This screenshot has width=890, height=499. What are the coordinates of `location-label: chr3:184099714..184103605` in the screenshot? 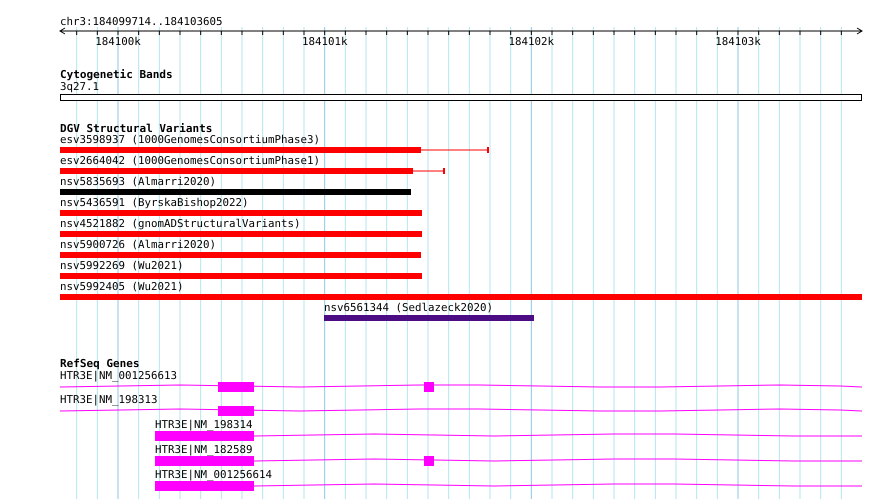 It's located at (141, 21).